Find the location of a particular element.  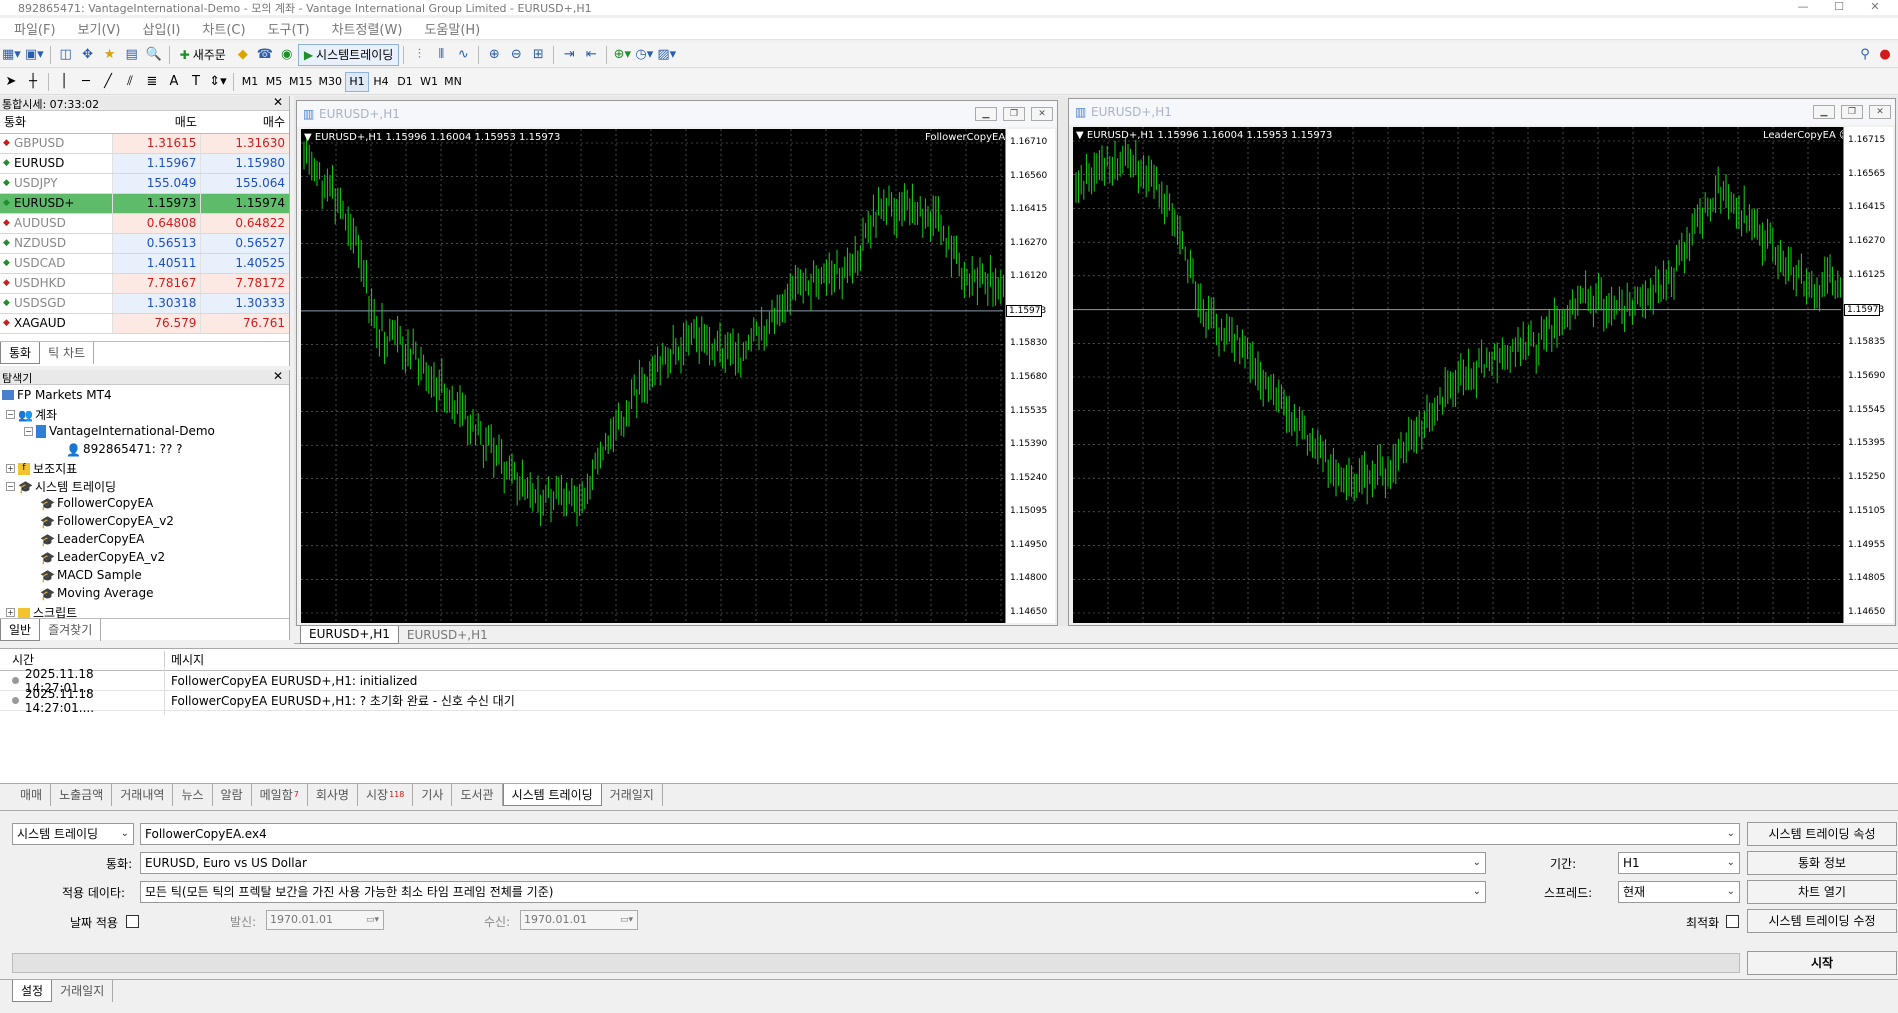

timeframe-h4: H4 is located at coordinates (381, 82).